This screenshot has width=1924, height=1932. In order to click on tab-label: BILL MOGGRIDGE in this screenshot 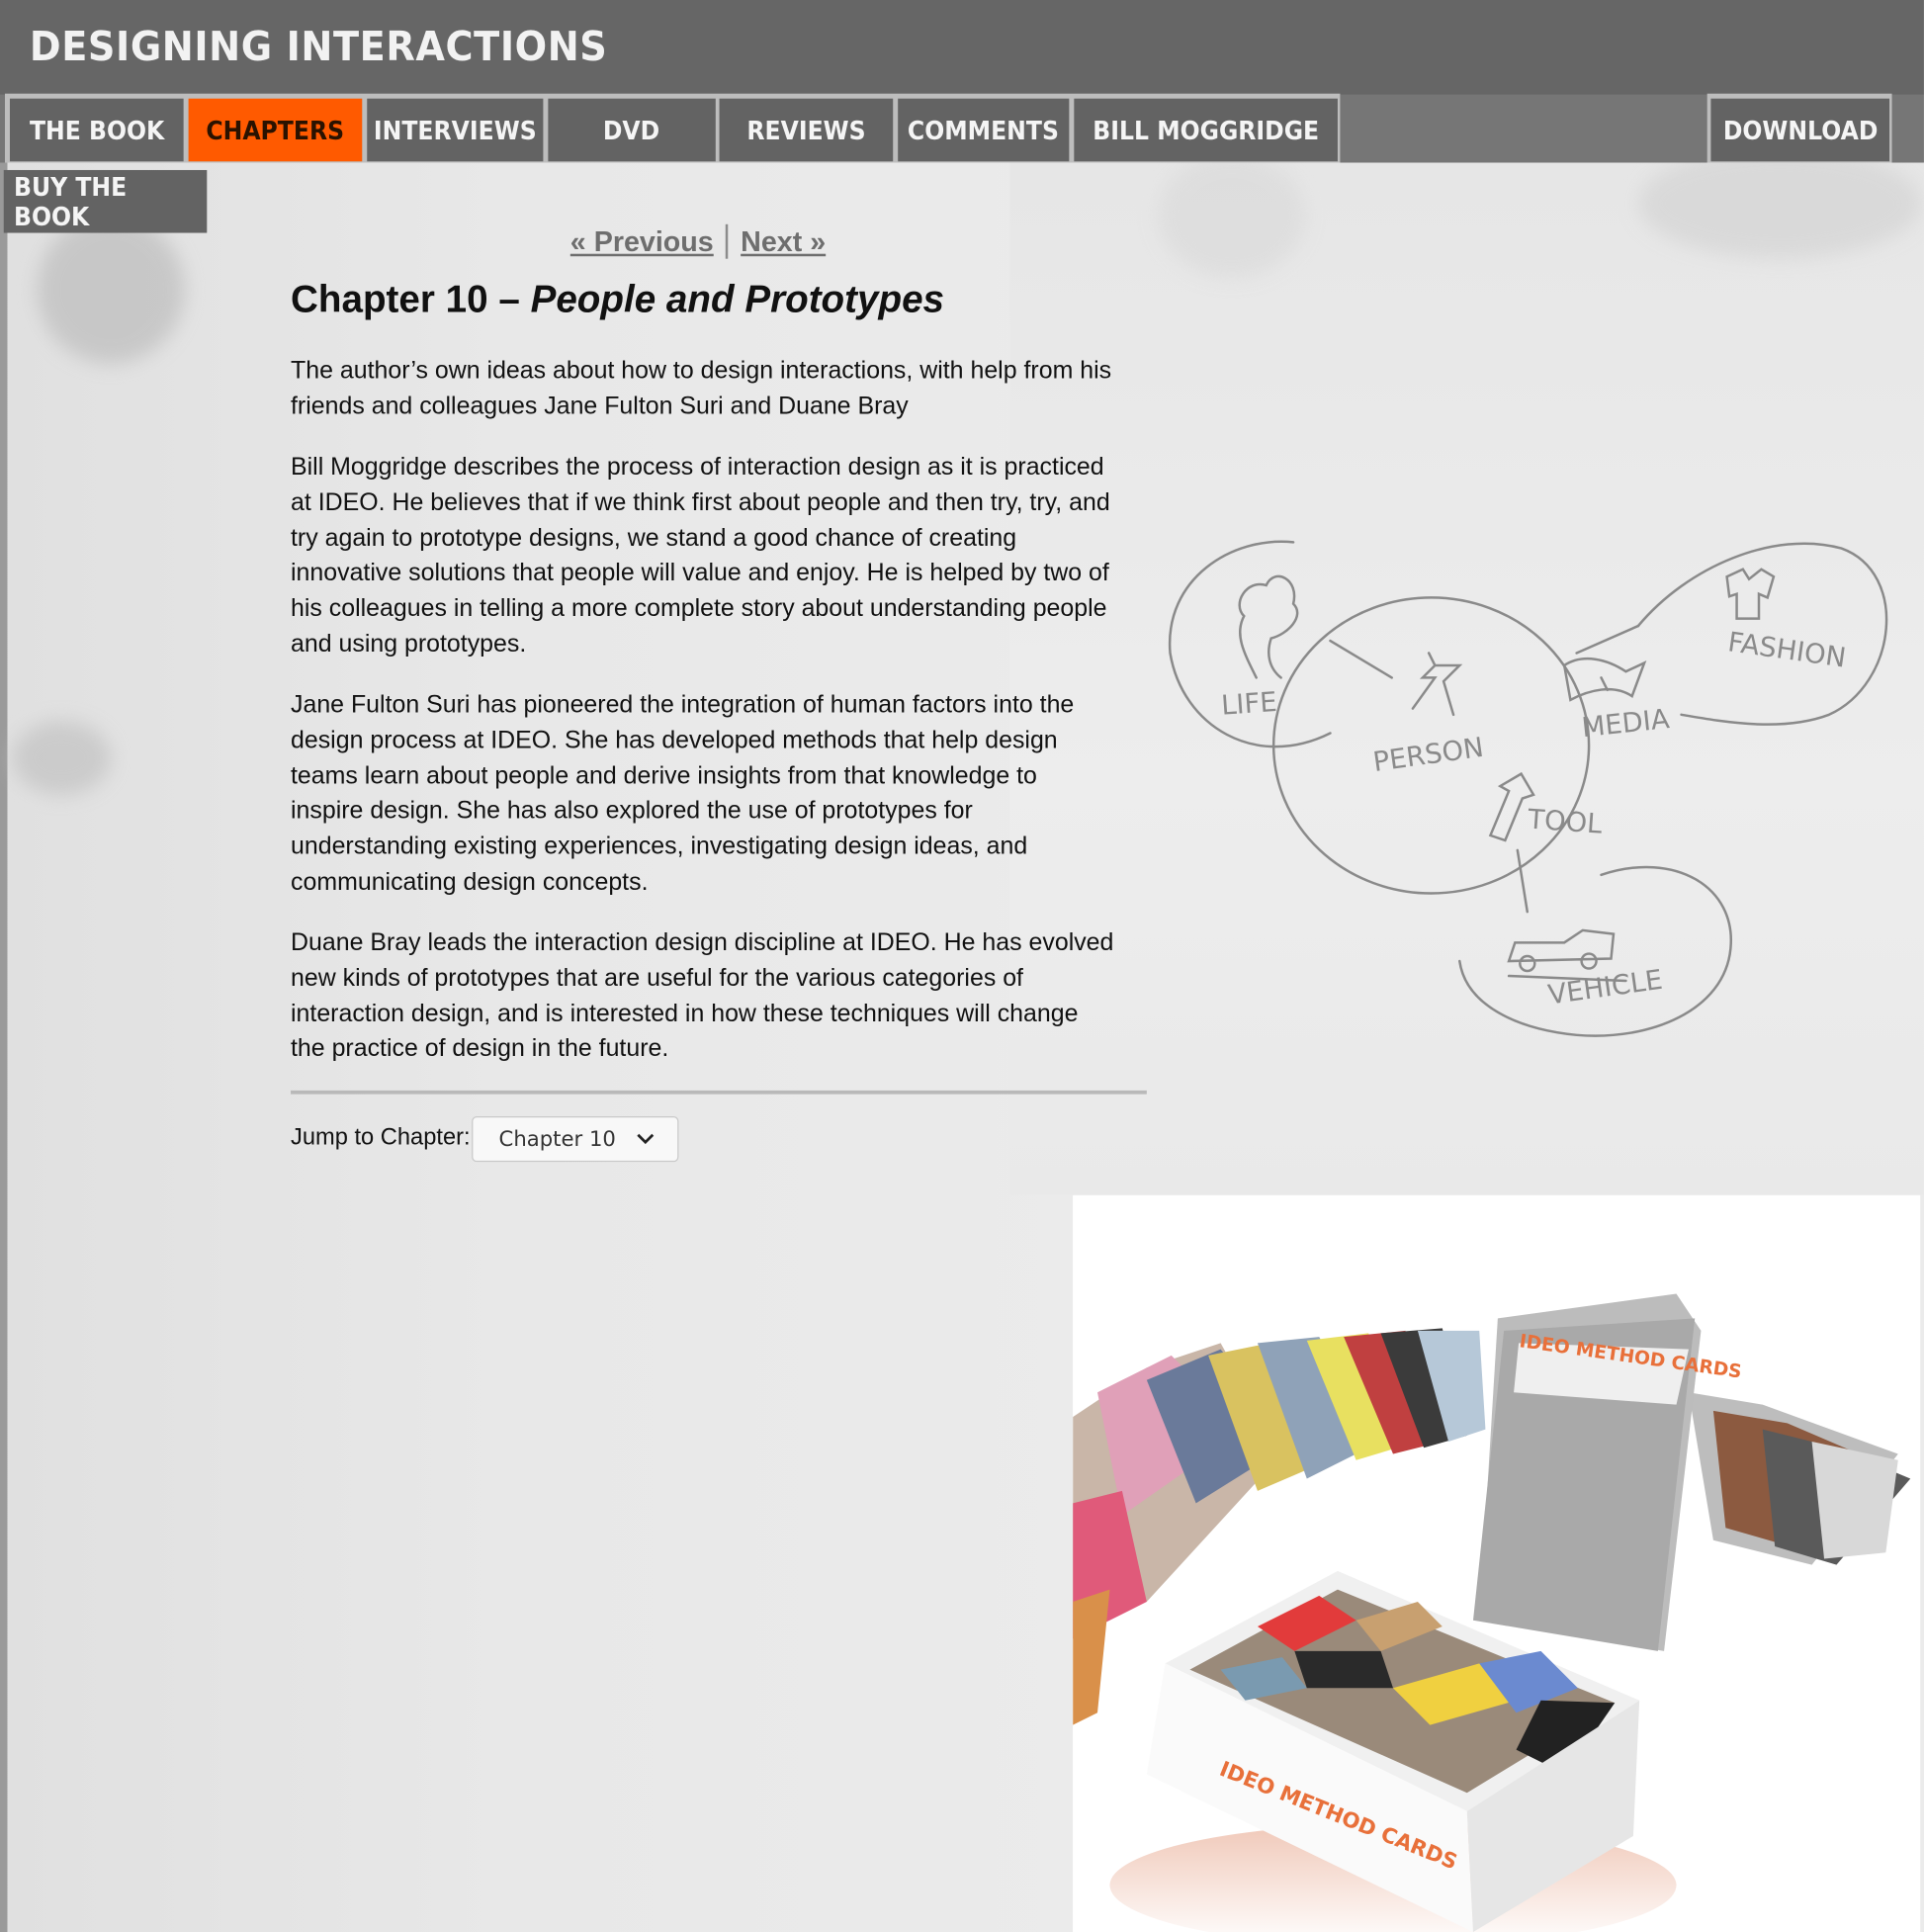, I will do `click(1206, 130)`.